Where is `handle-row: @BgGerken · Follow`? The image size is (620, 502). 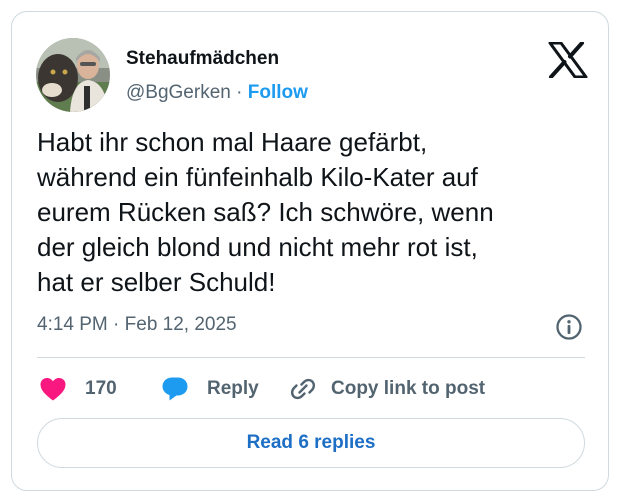
handle-row: @BgGerken · Follow is located at coordinates (217, 93).